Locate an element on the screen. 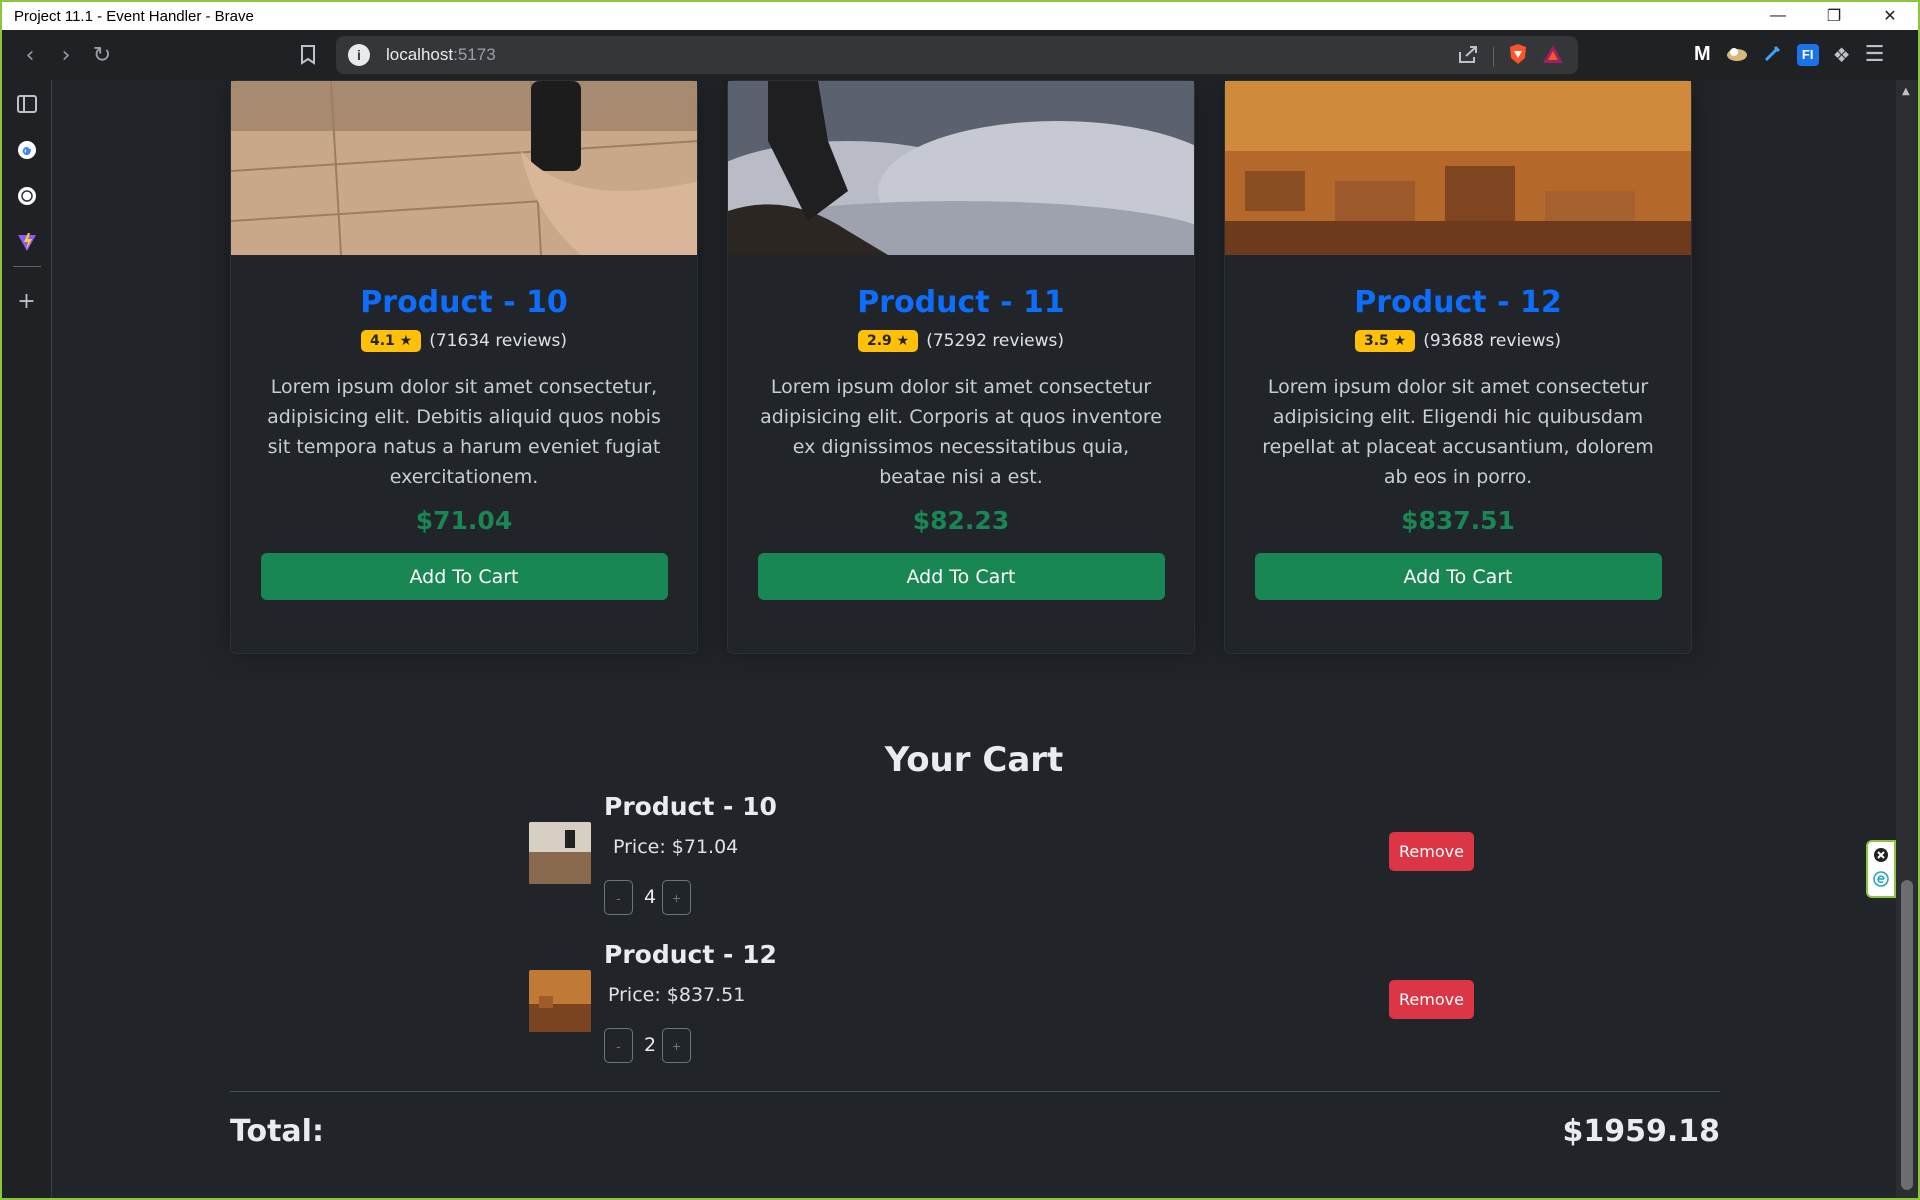 This screenshot has height=1200, width=1920. back-icon: ‹ is located at coordinates (30, 55).